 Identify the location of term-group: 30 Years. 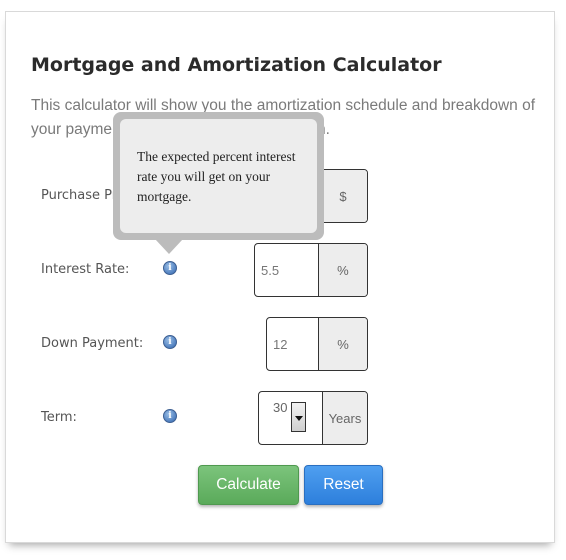
(313, 418).